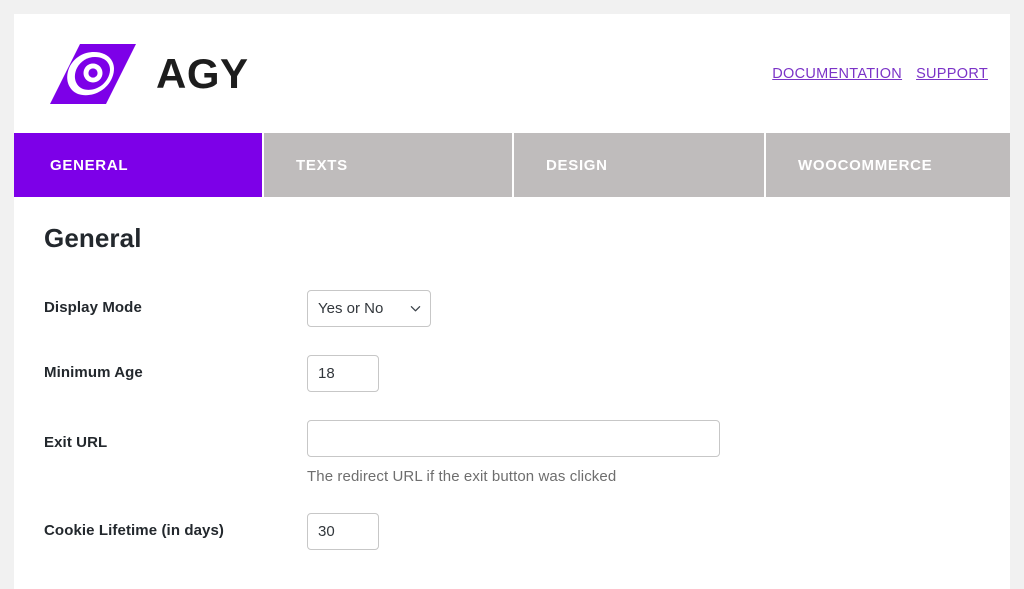  I want to click on cookie-lifetime-label: Cookie Lifetime (in days), so click(134, 530).